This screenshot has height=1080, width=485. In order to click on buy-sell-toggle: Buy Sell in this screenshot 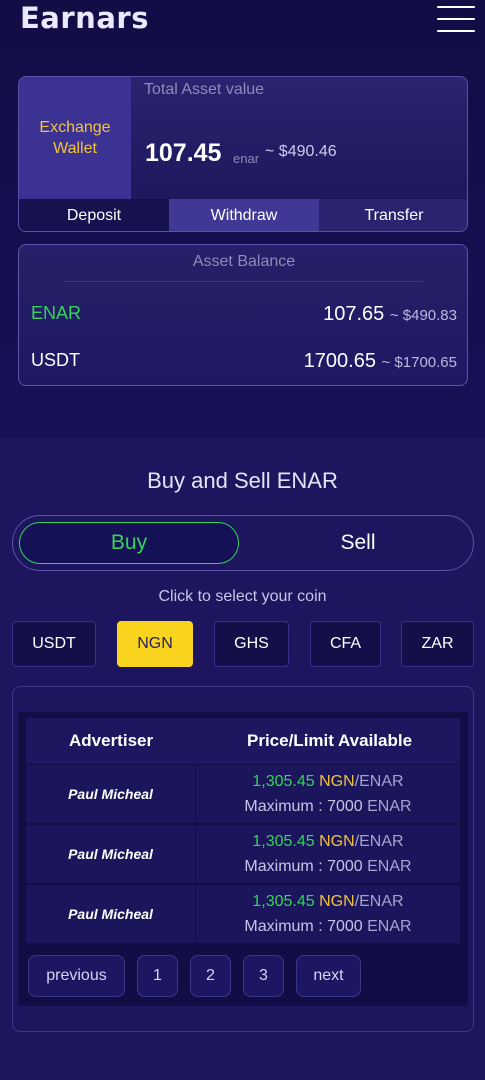, I will do `click(243, 543)`.